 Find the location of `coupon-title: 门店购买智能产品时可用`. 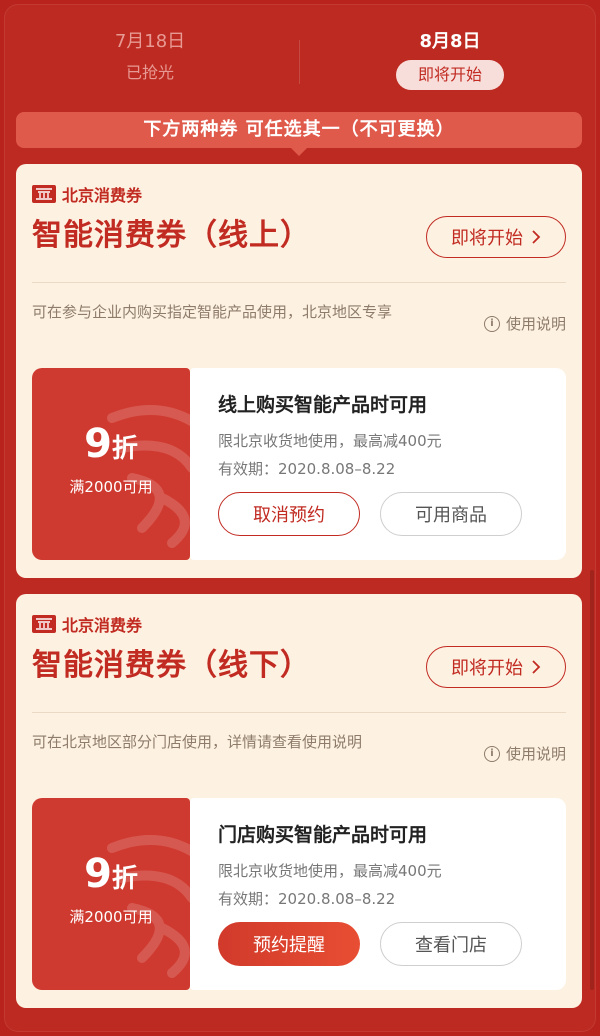

coupon-title: 门店购买智能产品时可用 is located at coordinates (323, 835).